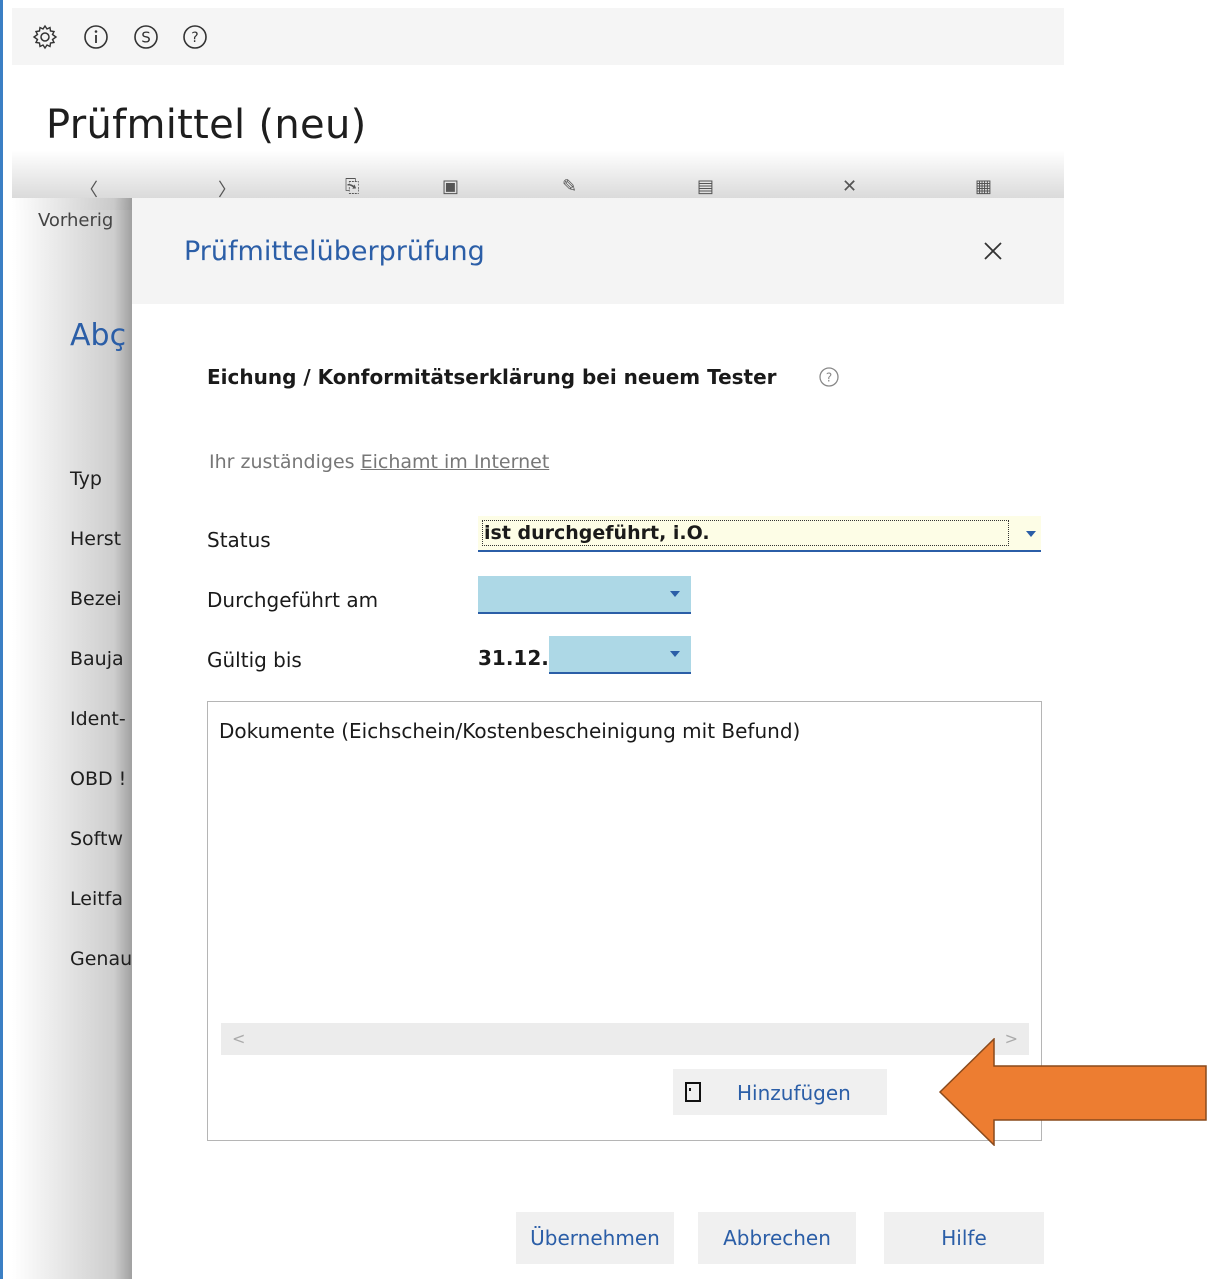  Describe the element at coordinates (584, 595) in the screenshot. I see `performed-date-picker` at that location.